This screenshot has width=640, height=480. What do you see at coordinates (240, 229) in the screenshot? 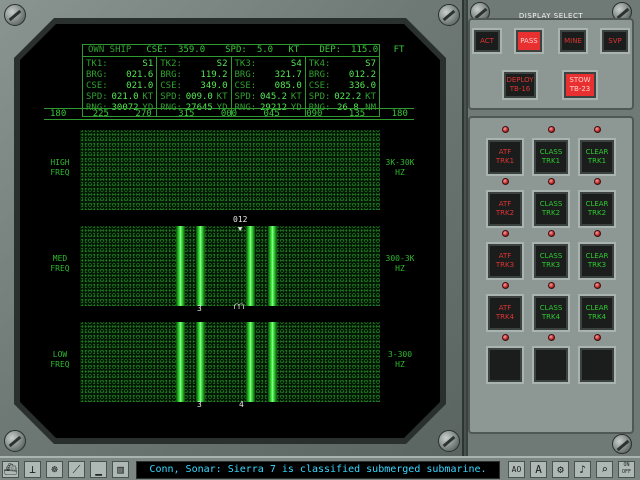
I see `bearing-cursor-icon: ▼` at bounding box center [240, 229].